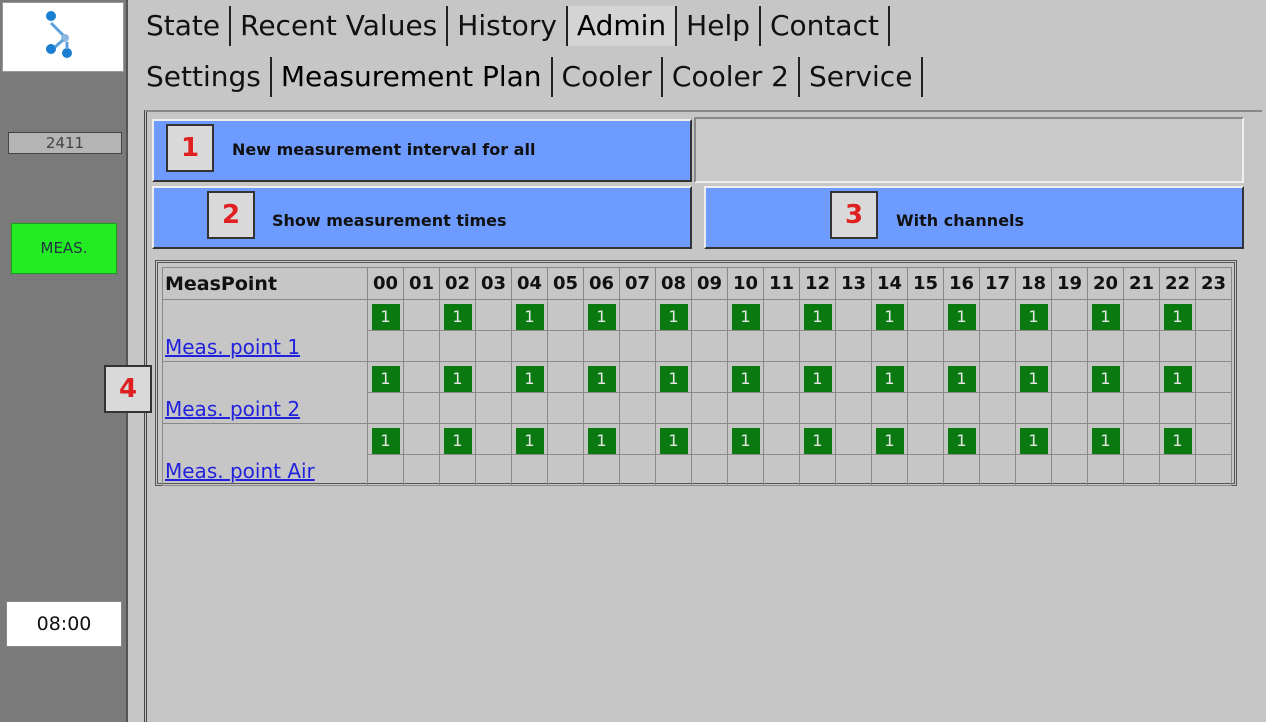  Describe the element at coordinates (709, 283) in the screenshot. I see `hour-header: 09` at that location.